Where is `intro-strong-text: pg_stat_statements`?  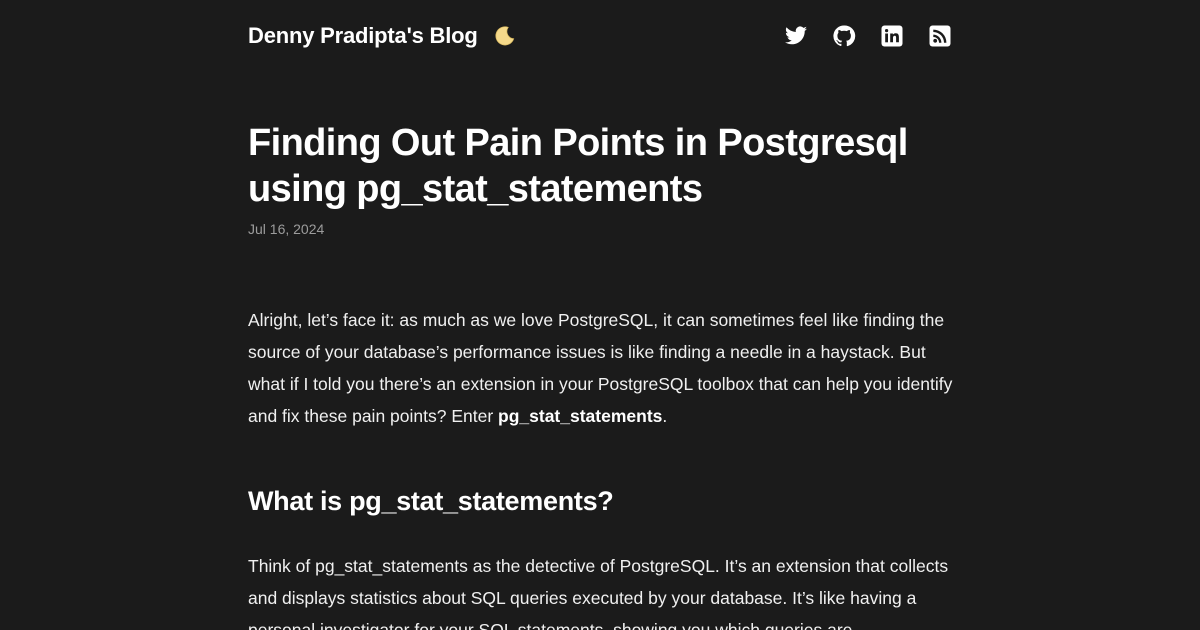
intro-strong-text: pg_stat_statements is located at coordinates (580, 416).